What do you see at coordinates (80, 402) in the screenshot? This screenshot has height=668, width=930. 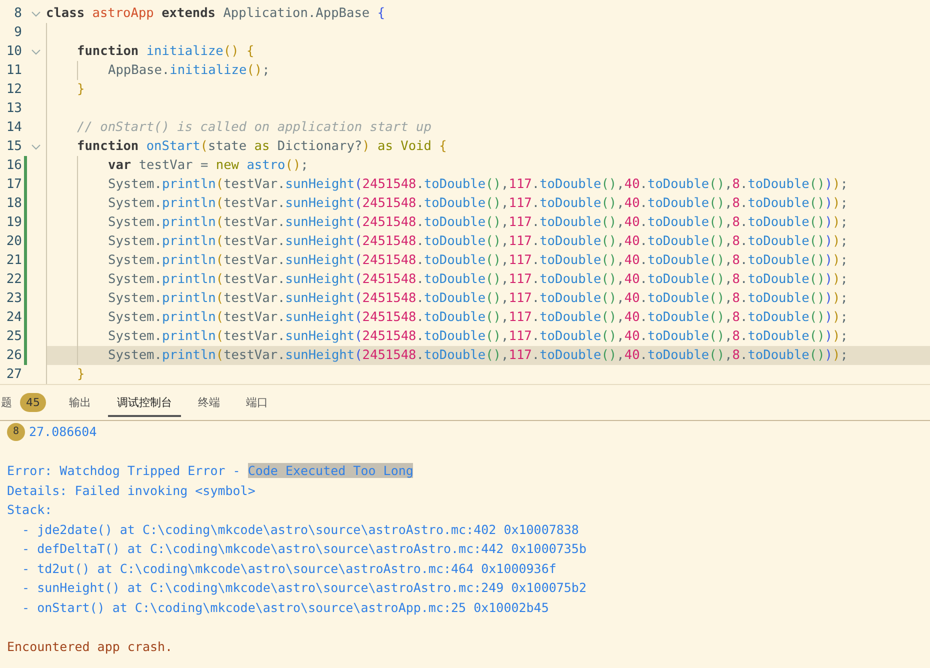 I see `panel-tab: 输出` at bounding box center [80, 402].